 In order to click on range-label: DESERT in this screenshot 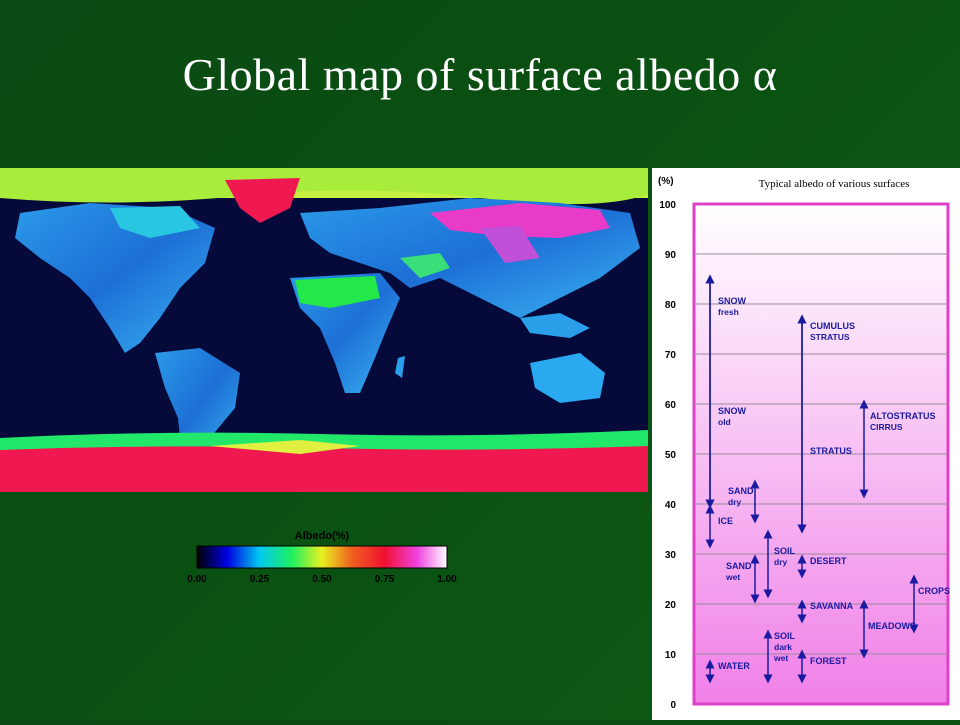, I will do `click(828, 561)`.